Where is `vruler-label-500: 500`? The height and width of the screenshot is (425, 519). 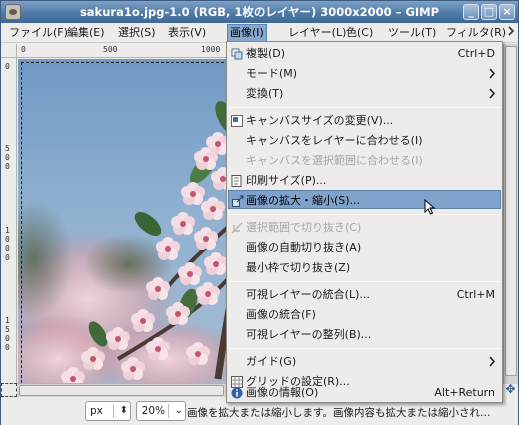
vruler-label-500: 500 is located at coordinates (7, 157).